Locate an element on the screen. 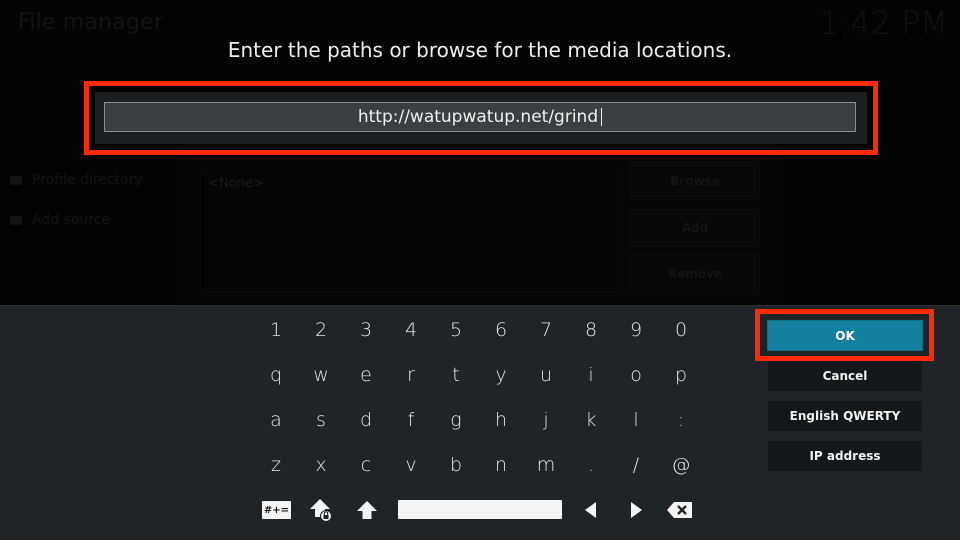 The height and width of the screenshot is (540, 960). window-title: File manager is located at coordinates (91, 22).